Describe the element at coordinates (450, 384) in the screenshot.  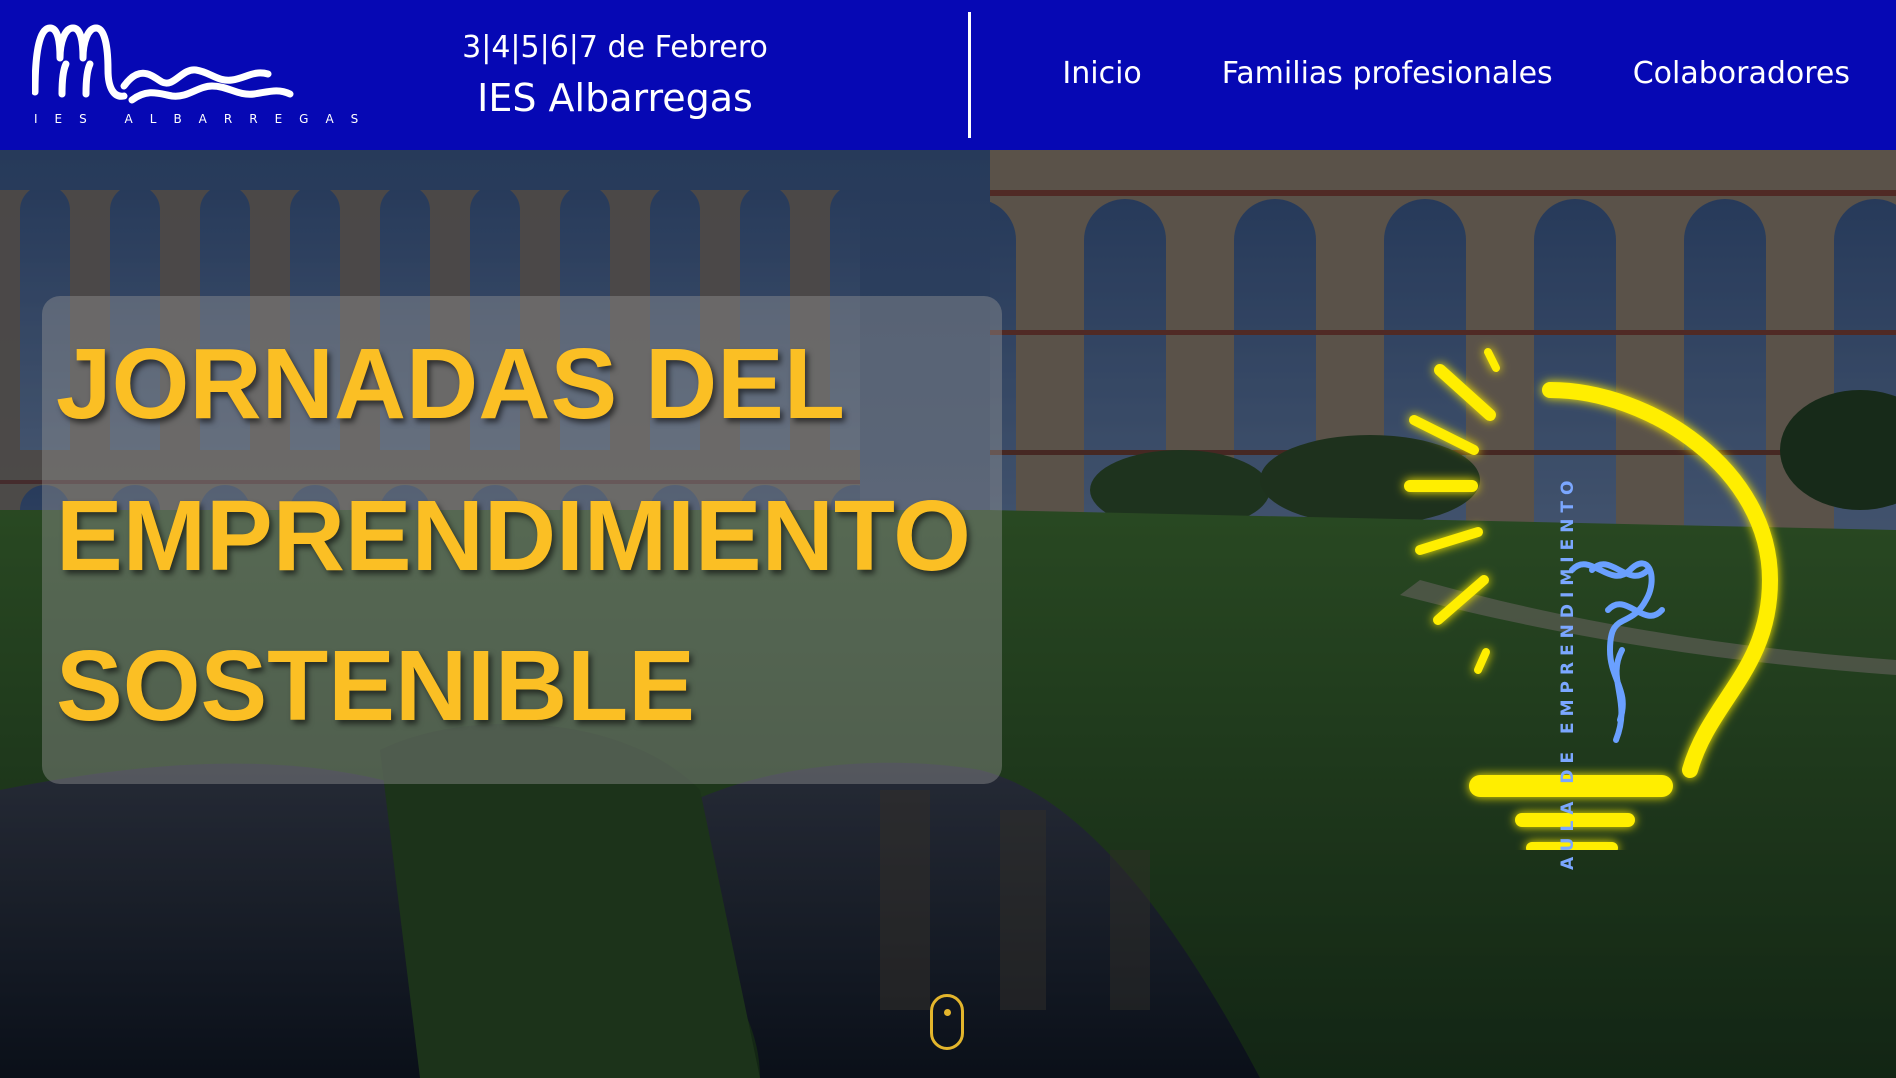
I see `hero-title-line-1: JORNADAS DEL` at that location.